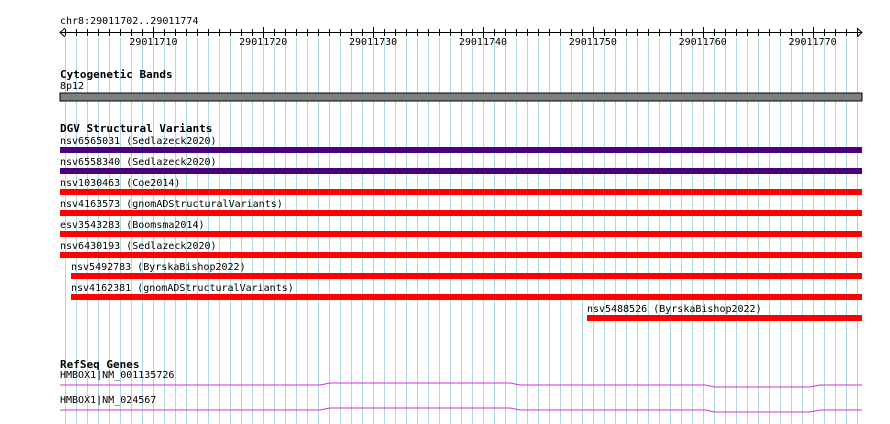 The image size is (890, 424). What do you see at coordinates (116, 74) in the screenshot?
I see `cytoband-track-title: Cytogenetic Bands` at bounding box center [116, 74].